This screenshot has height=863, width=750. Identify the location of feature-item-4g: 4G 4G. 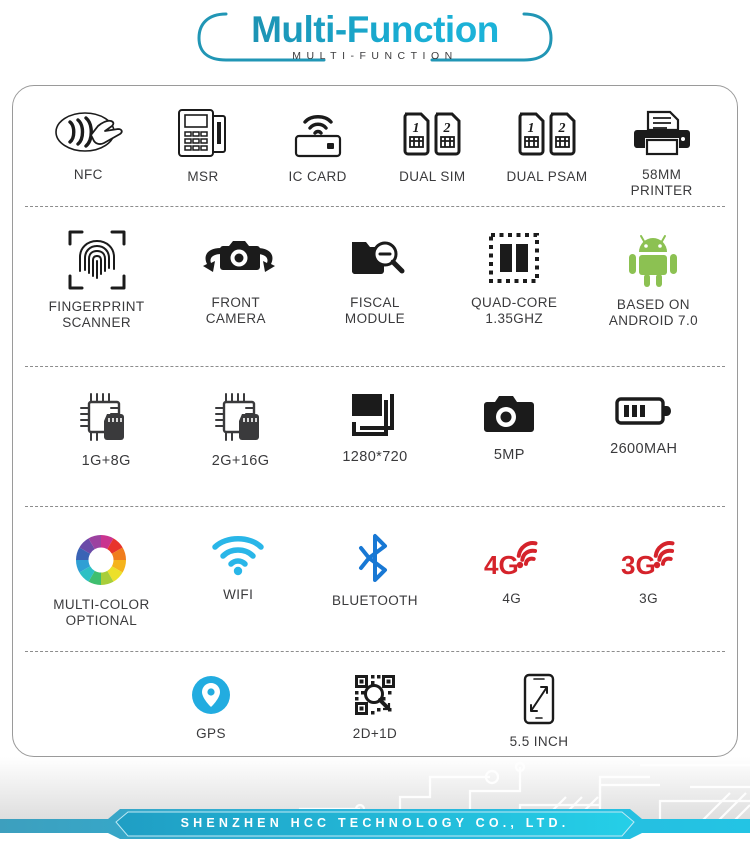
(512, 569).